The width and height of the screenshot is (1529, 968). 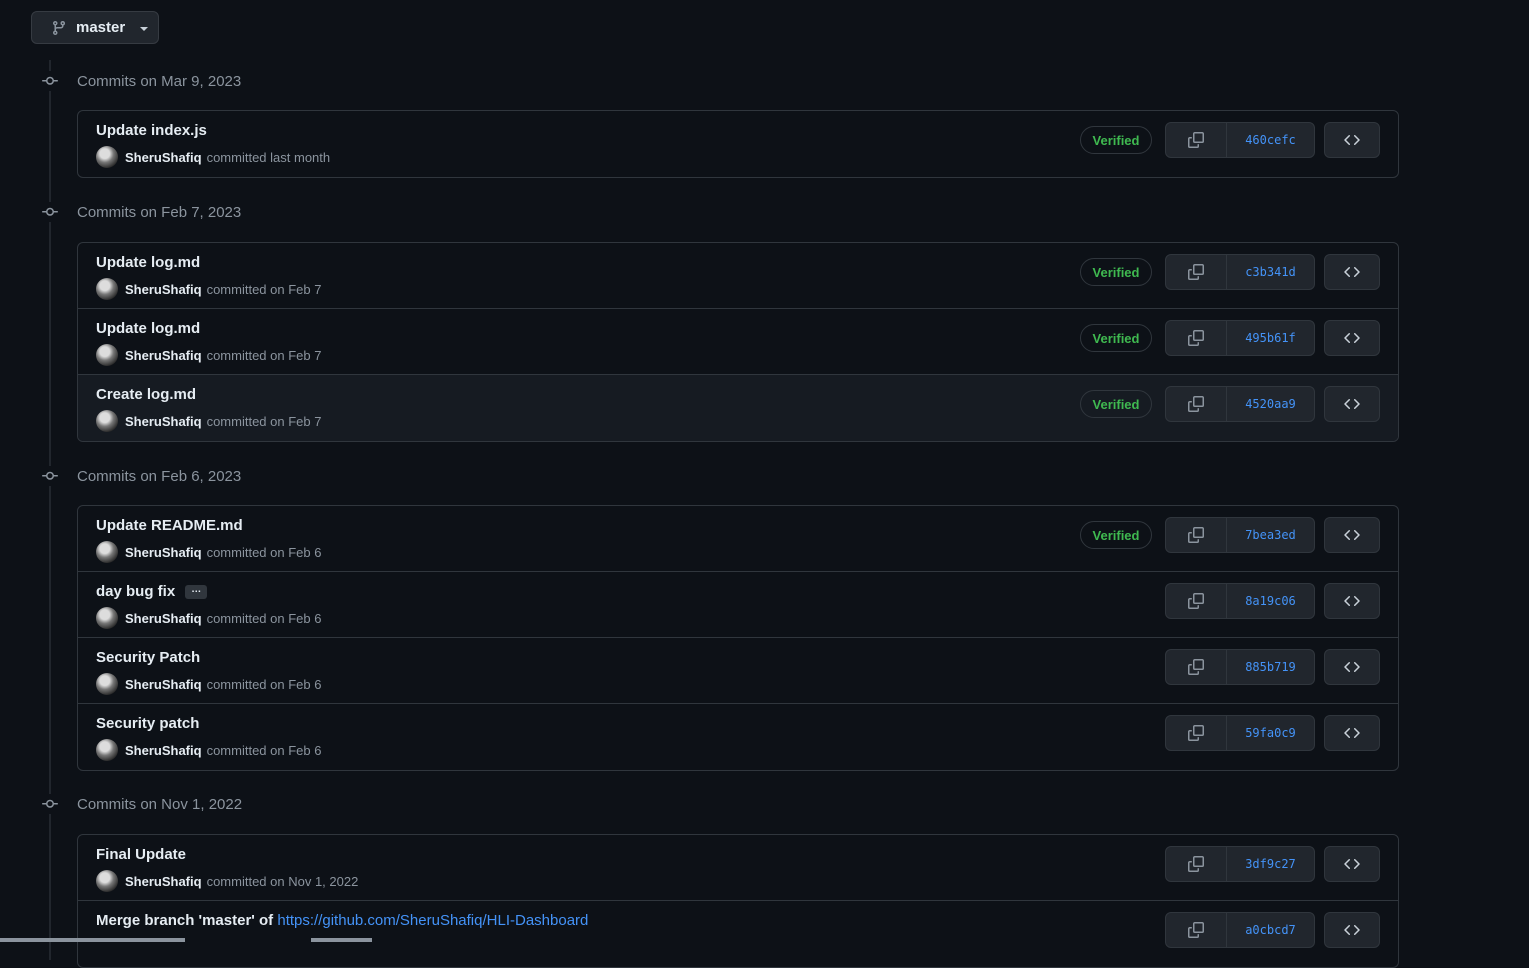 I want to click on horizontal-scrollbar, so click(x=92, y=940).